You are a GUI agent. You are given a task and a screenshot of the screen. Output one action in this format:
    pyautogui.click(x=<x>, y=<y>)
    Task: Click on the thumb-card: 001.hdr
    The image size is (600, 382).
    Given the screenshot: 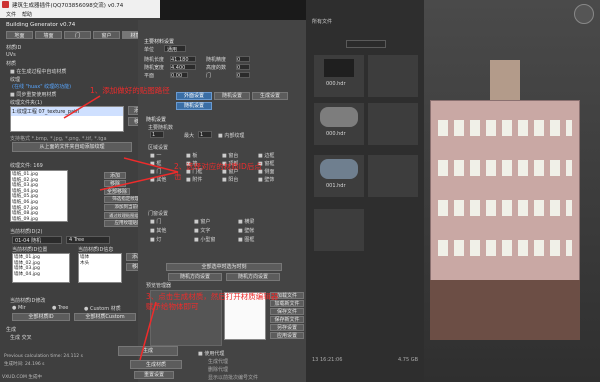 What is the action you would take?
    pyautogui.click(x=339, y=176)
    